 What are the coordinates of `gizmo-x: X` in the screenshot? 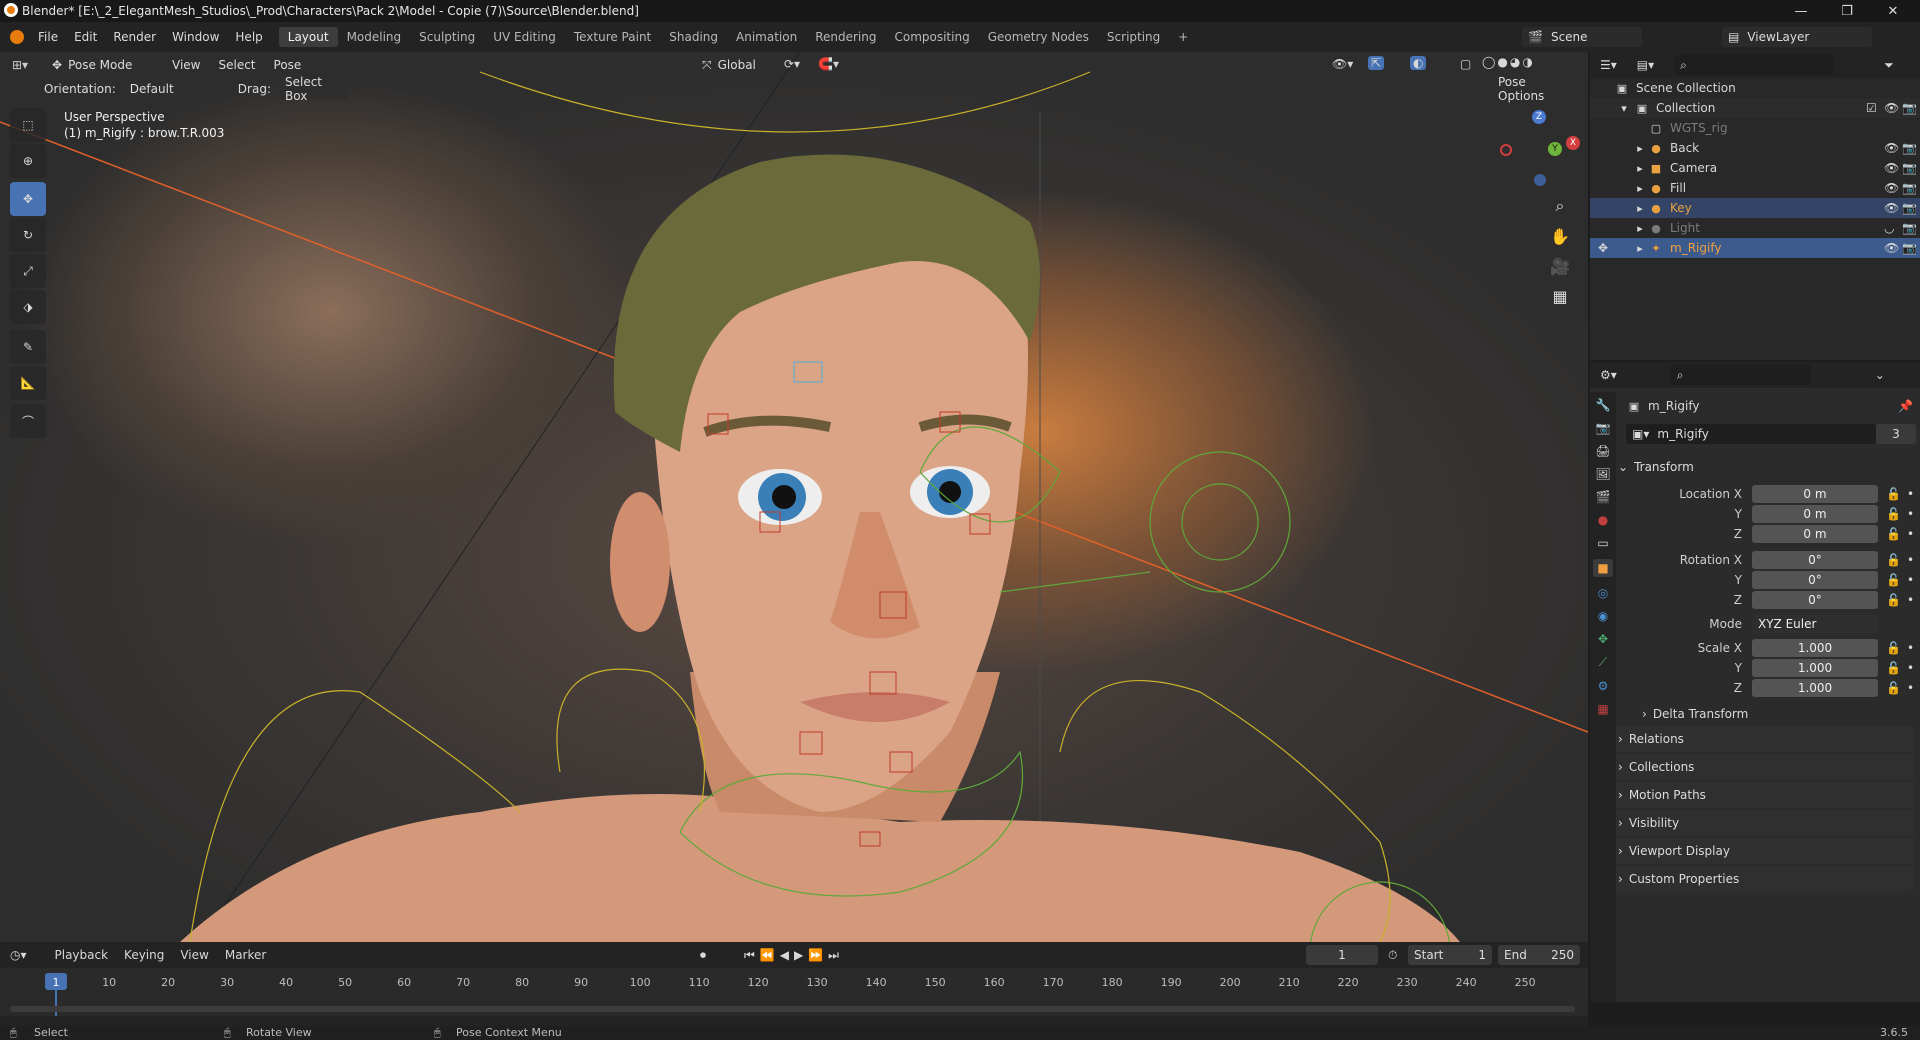 It's located at (1573, 143).